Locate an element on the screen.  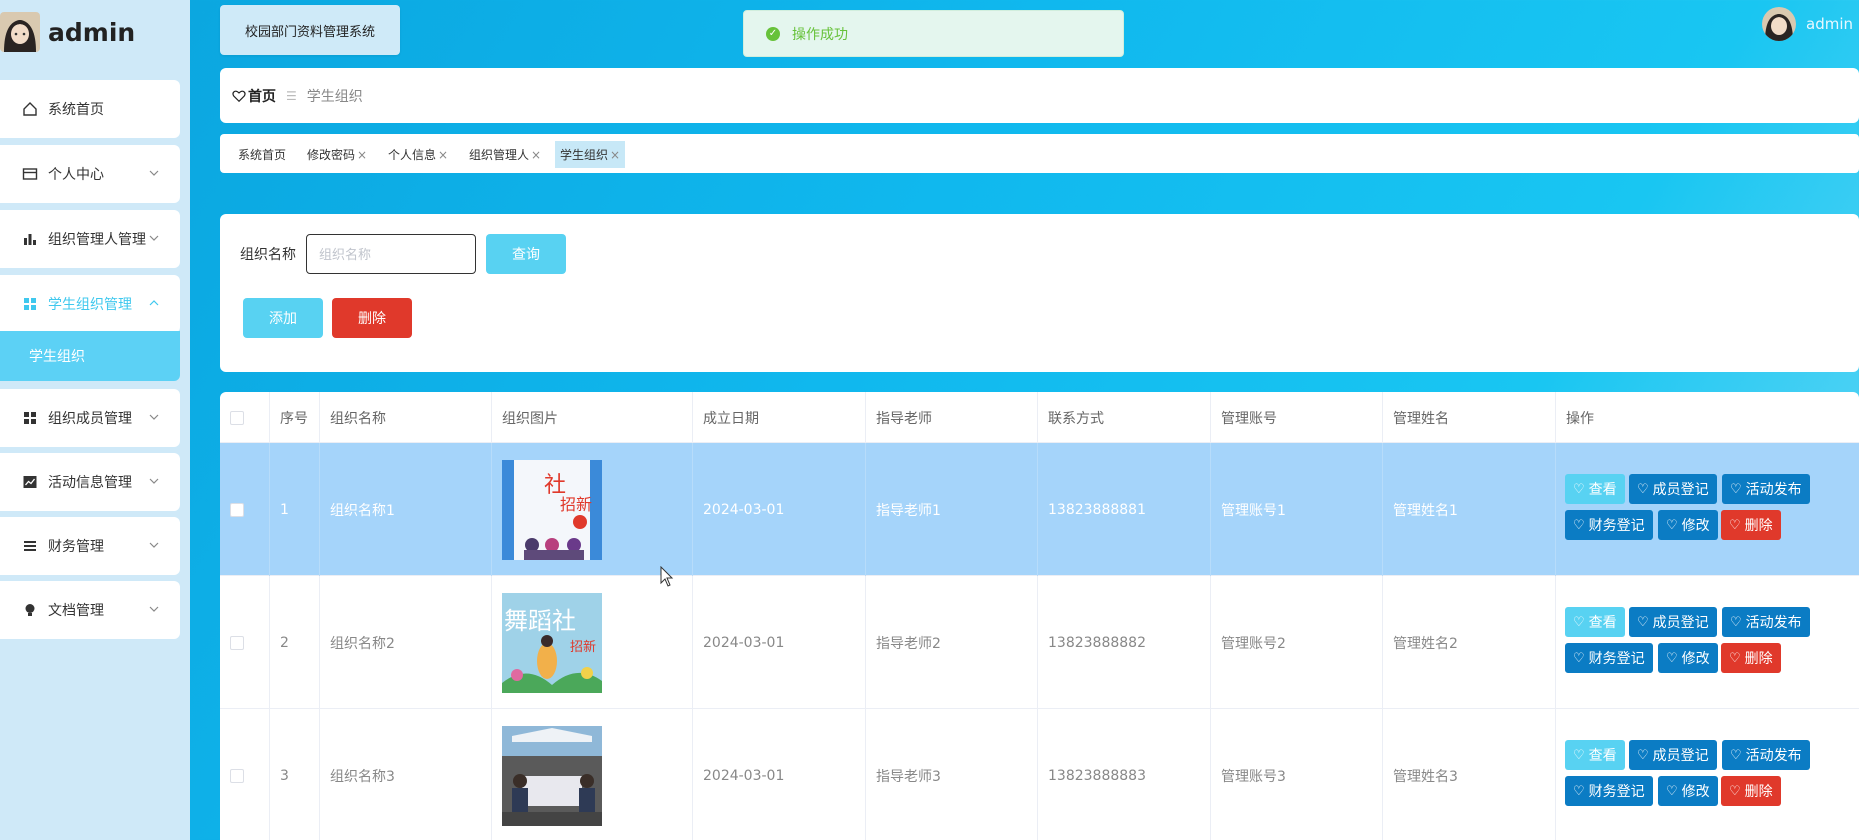
select-all-cell is located at coordinates (245, 417).